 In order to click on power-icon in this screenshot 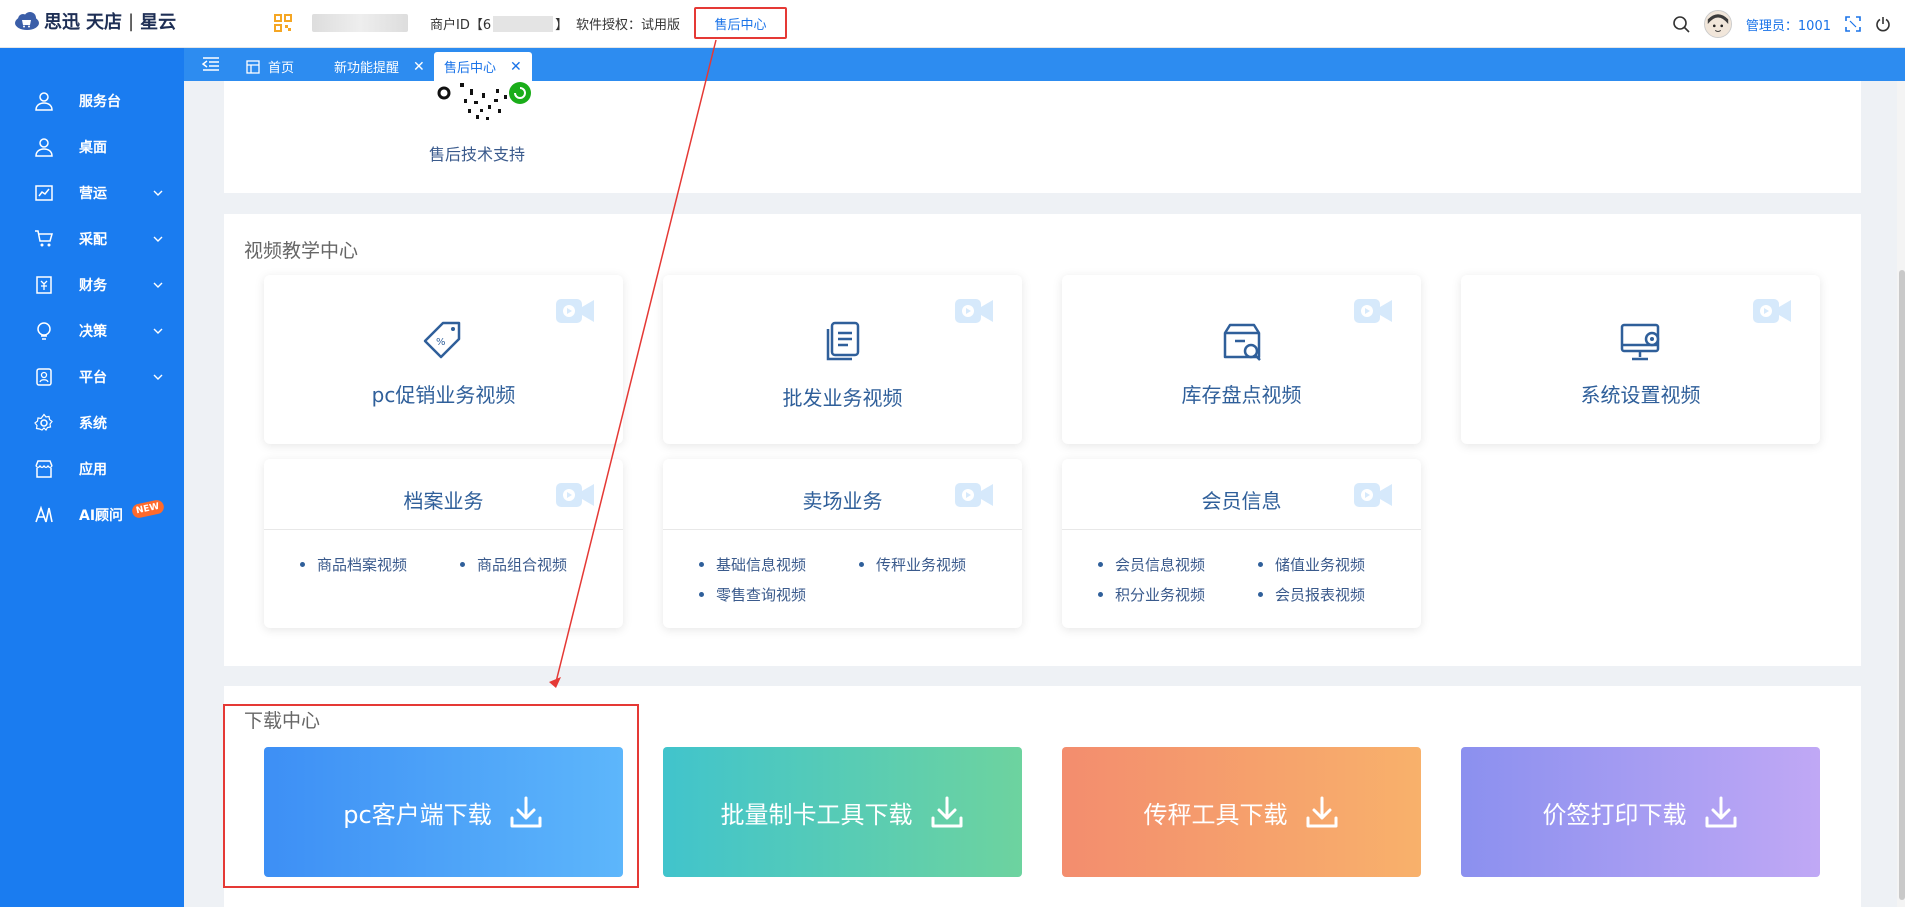, I will do `click(1883, 24)`.